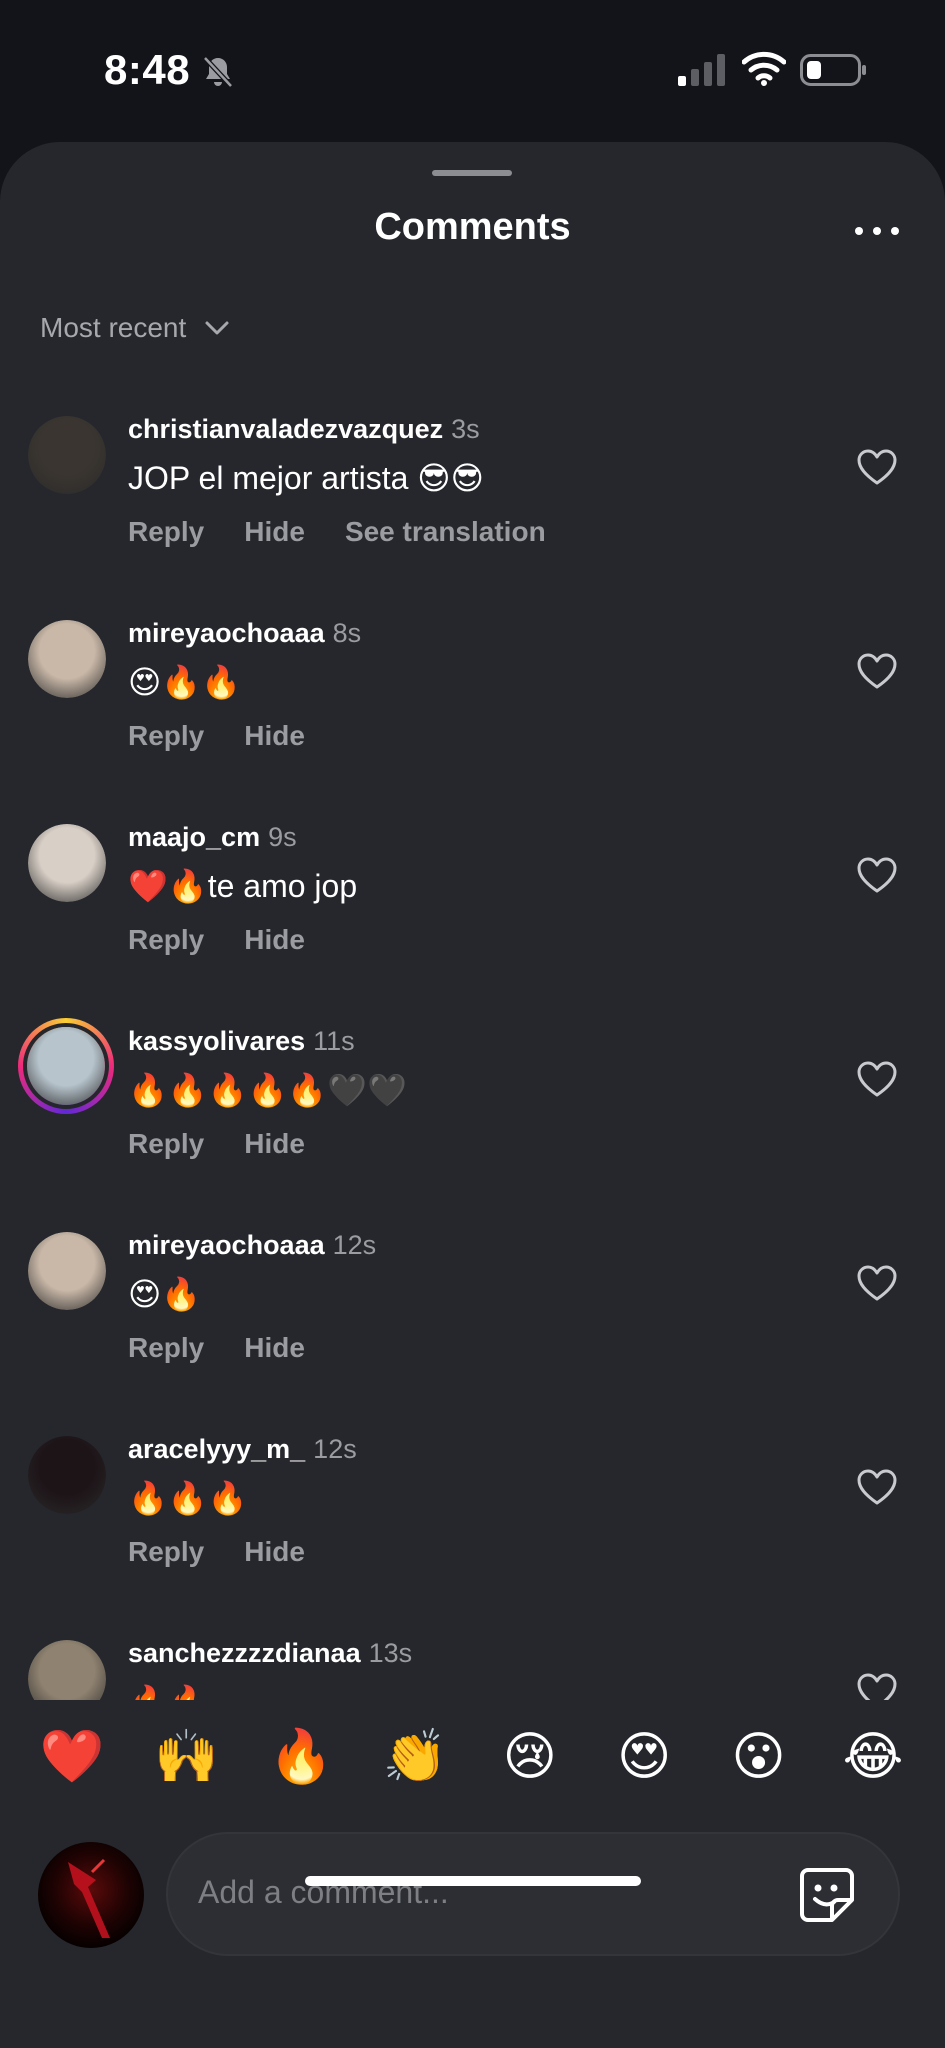 The width and height of the screenshot is (945, 2048). I want to click on comment-text: 🔥🔥, so click(168, 1691).